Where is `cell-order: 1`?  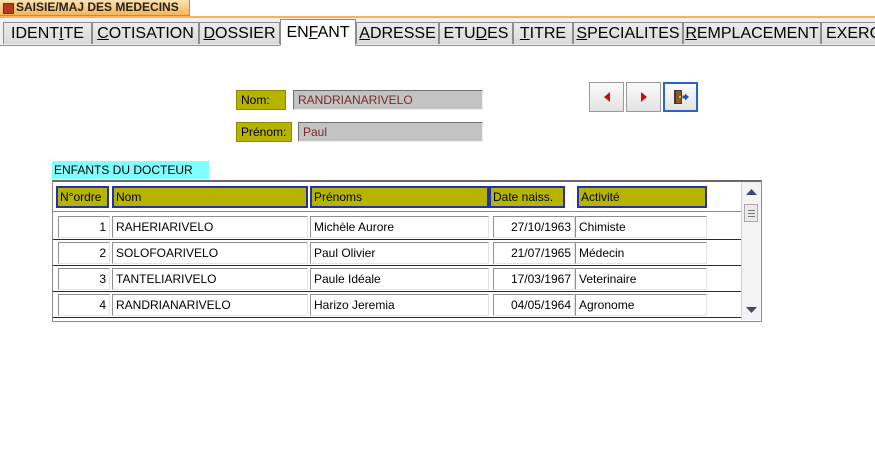 cell-order: 1 is located at coordinates (84, 227).